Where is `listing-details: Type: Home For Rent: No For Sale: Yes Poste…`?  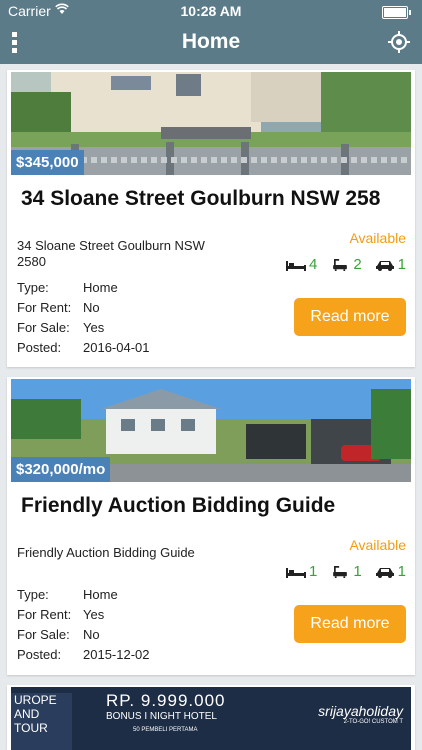 listing-details: Type: Home For Rent: No For Sale: Yes Poste… is located at coordinates (83, 320).